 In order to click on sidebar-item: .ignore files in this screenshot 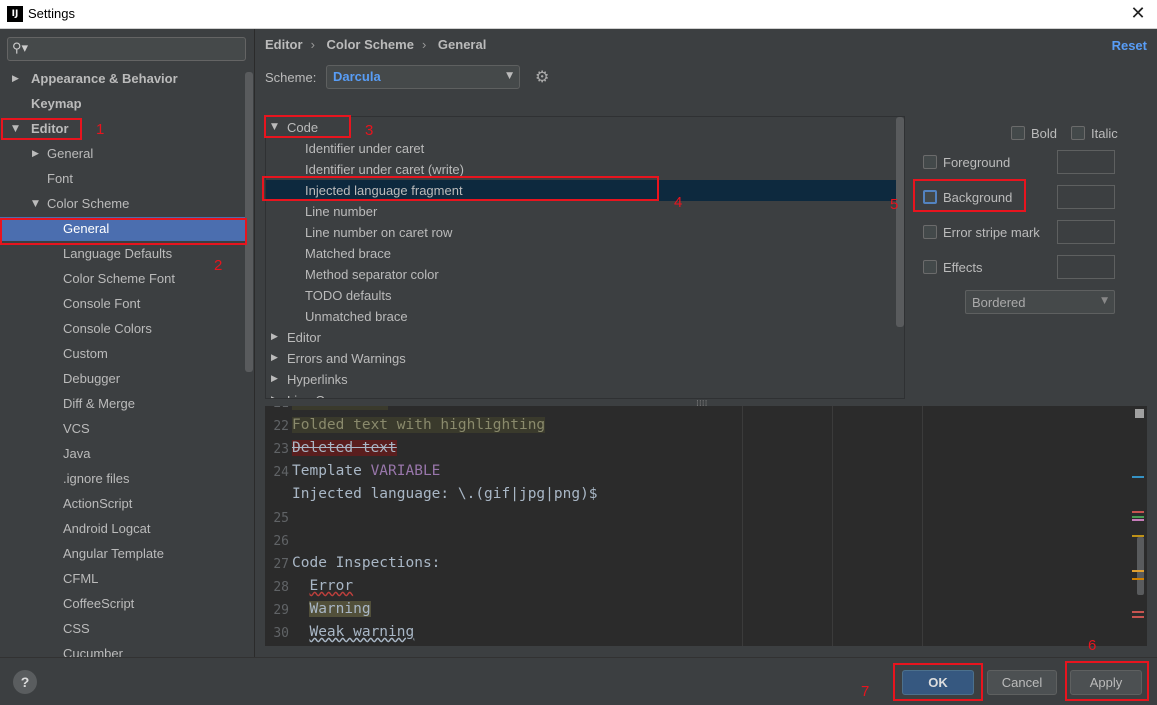, I will do `click(122, 479)`.